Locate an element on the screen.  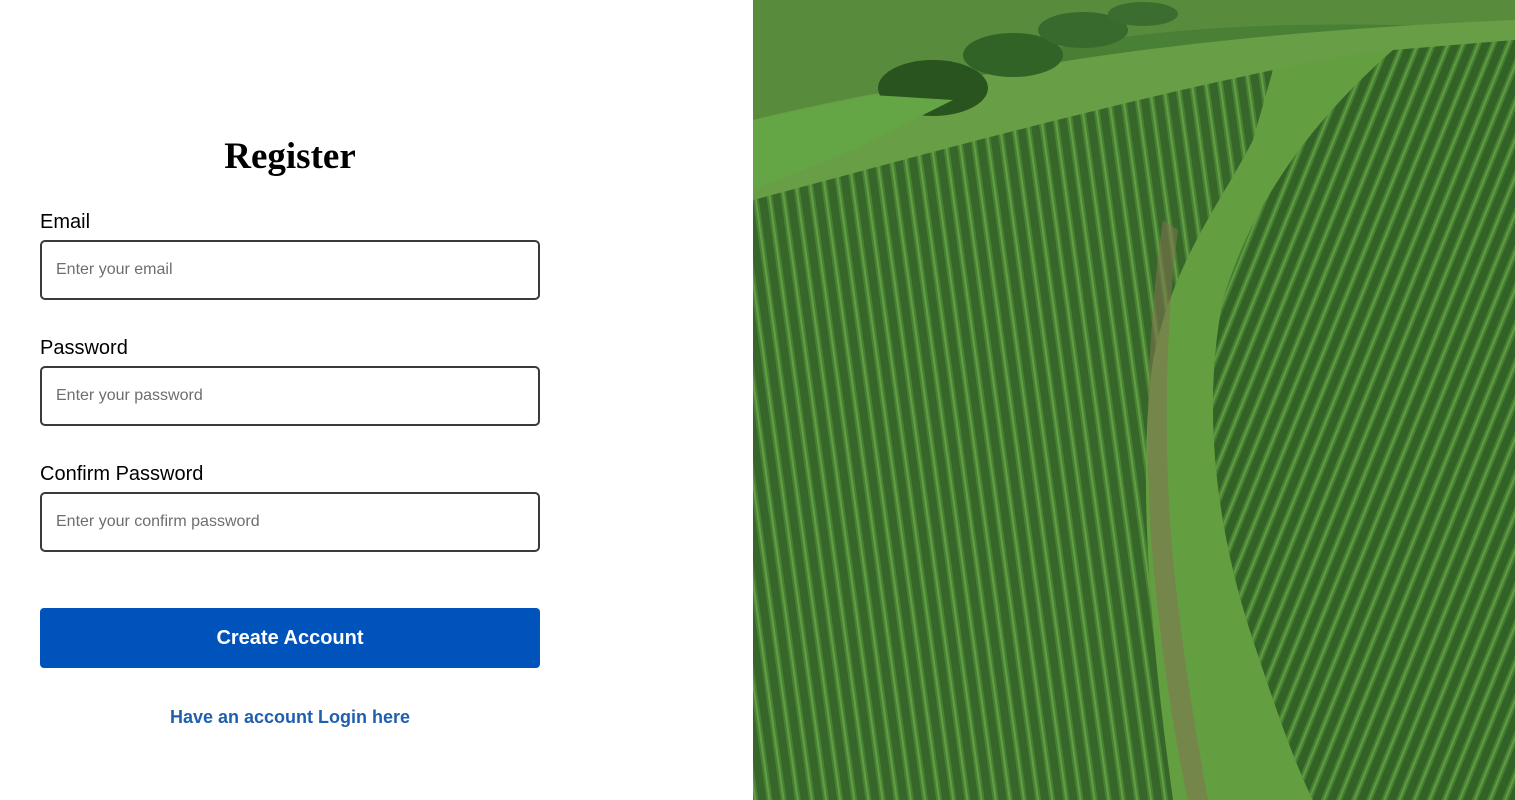
password-field is located at coordinates (290, 396).